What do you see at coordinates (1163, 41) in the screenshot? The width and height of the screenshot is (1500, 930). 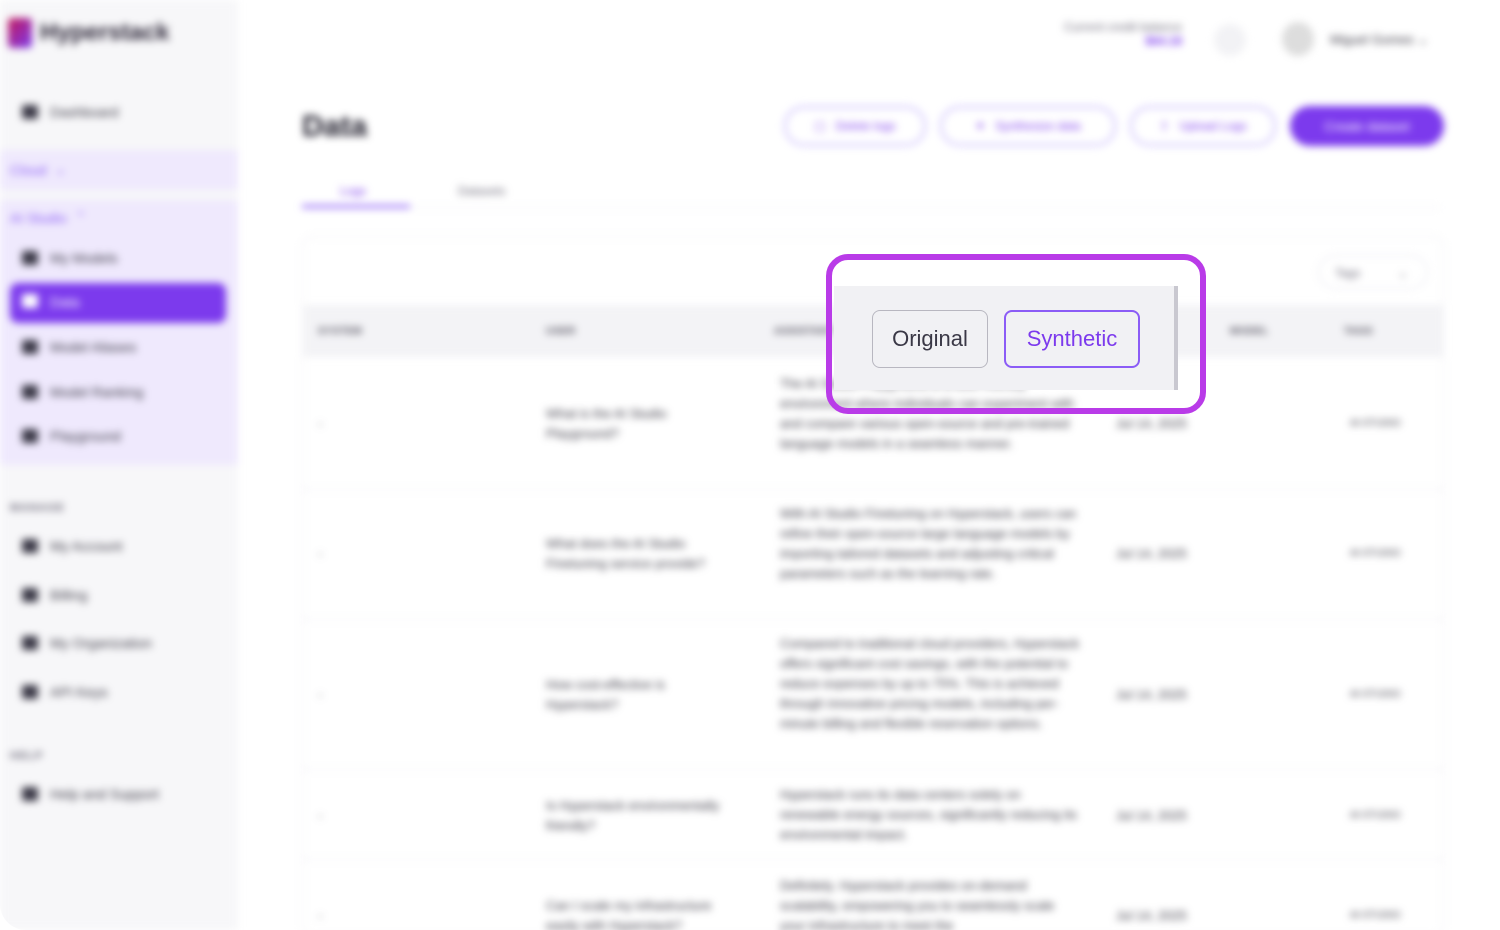 I see `credit-value: $64.18` at bounding box center [1163, 41].